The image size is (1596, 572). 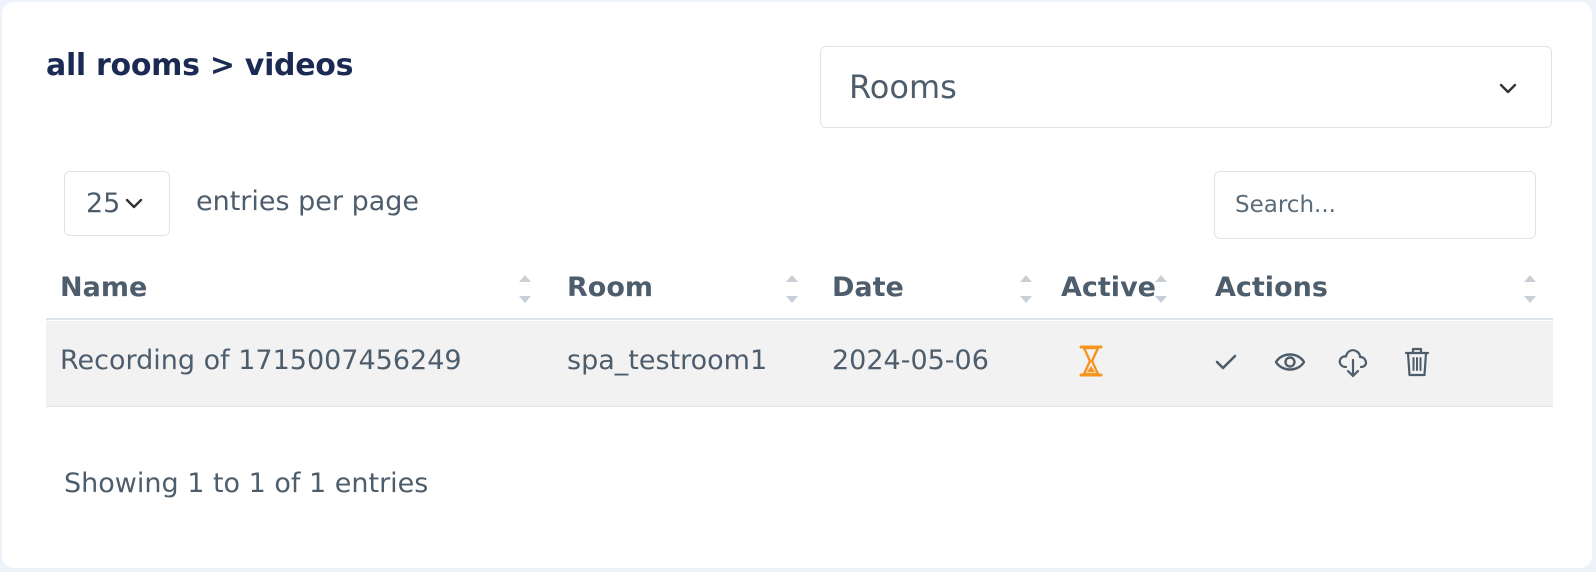 What do you see at coordinates (261, 360) in the screenshot?
I see `cell-name: Recording of 1715007456249` at bounding box center [261, 360].